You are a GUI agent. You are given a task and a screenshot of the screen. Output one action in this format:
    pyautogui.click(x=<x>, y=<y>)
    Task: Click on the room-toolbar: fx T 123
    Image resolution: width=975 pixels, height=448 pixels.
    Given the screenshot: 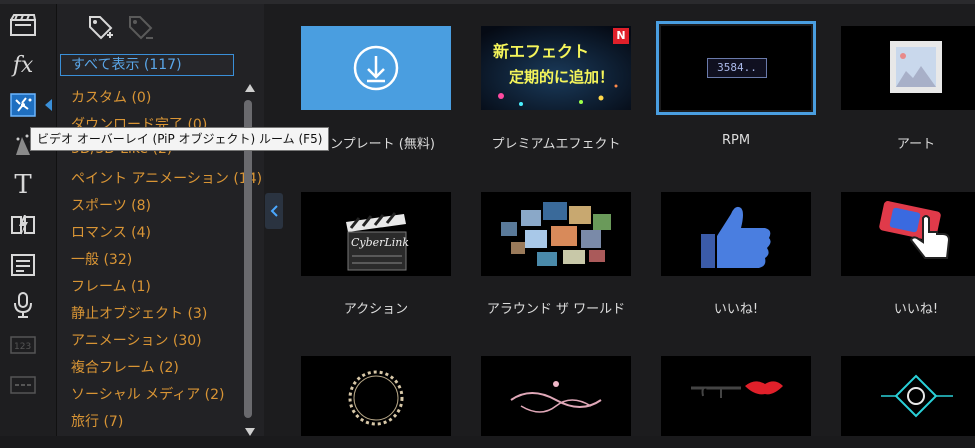 What is the action you would take?
    pyautogui.click(x=28, y=226)
    